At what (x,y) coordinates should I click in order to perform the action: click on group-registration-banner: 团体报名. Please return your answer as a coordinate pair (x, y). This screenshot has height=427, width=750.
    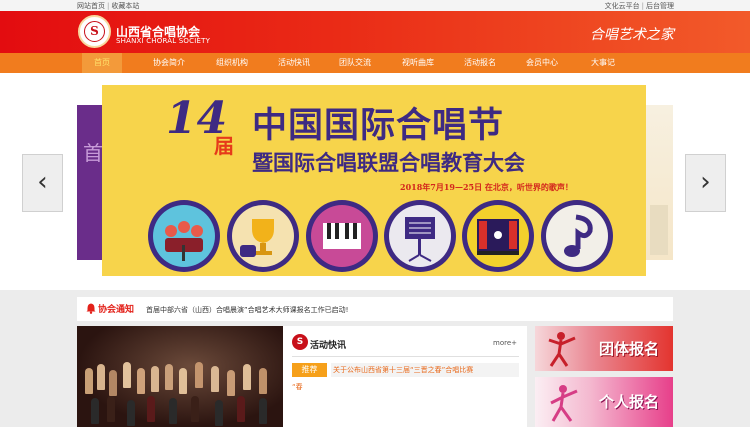
    Looking at the image, I should click on (604, 348).